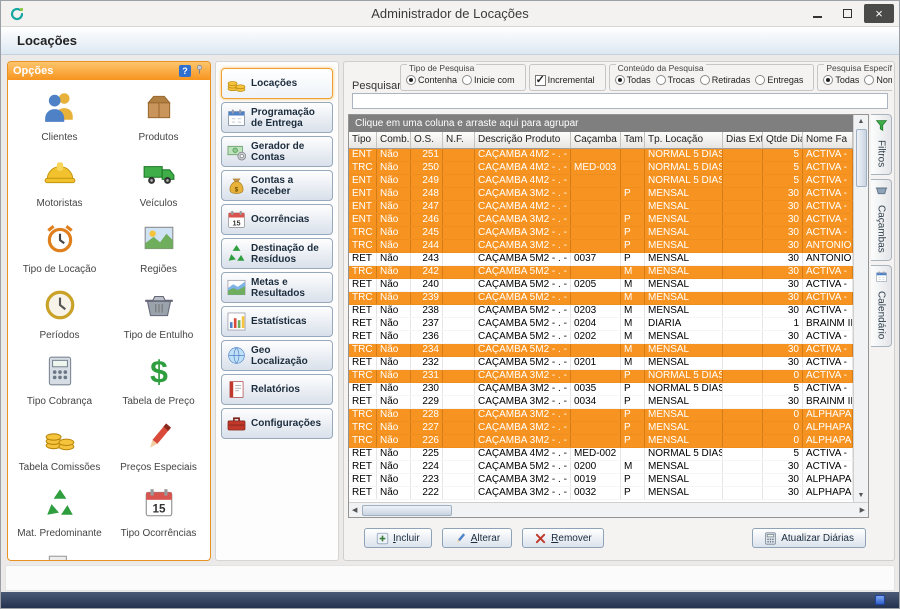  What do you see at coordinates (861, 158) in the screenshot?
I see `vertical-scroll-thumb` at bounding box center [861, 158].